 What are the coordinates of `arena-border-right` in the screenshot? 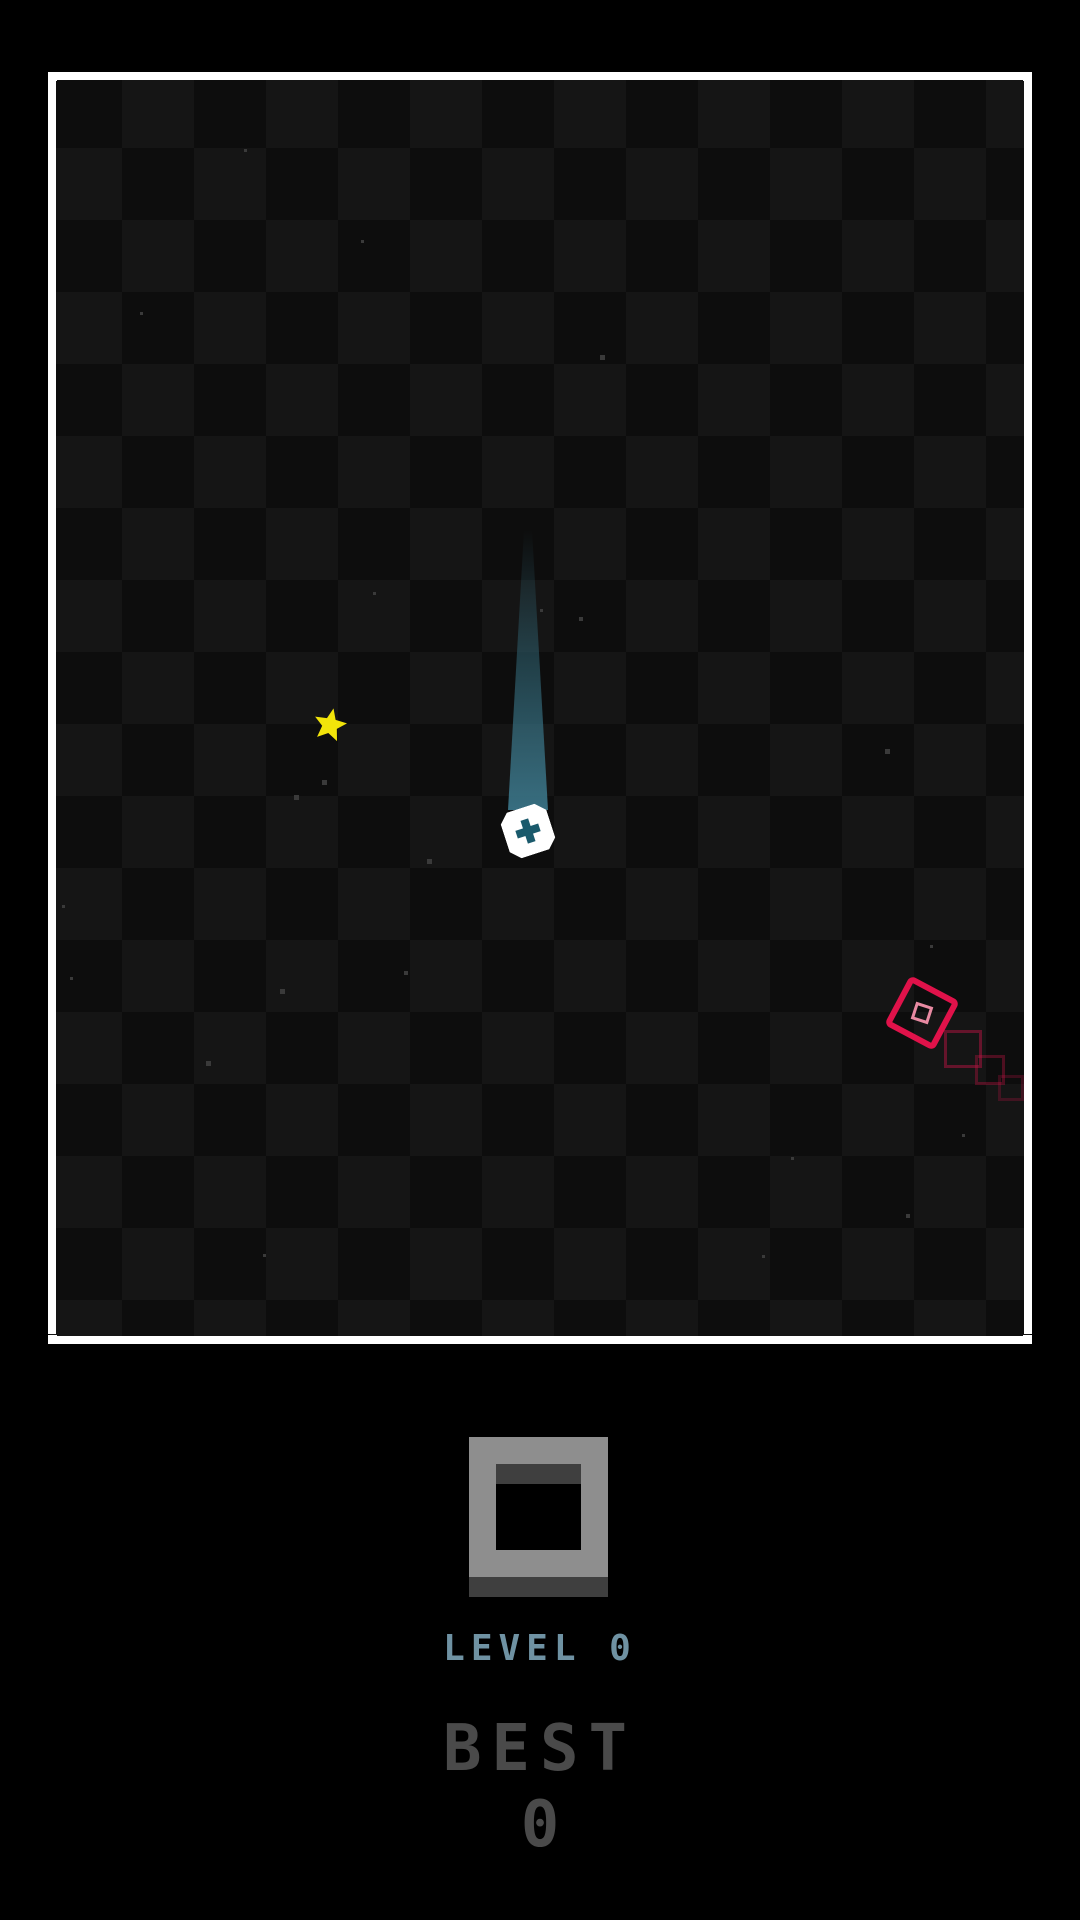 It's located at (1028, 707).